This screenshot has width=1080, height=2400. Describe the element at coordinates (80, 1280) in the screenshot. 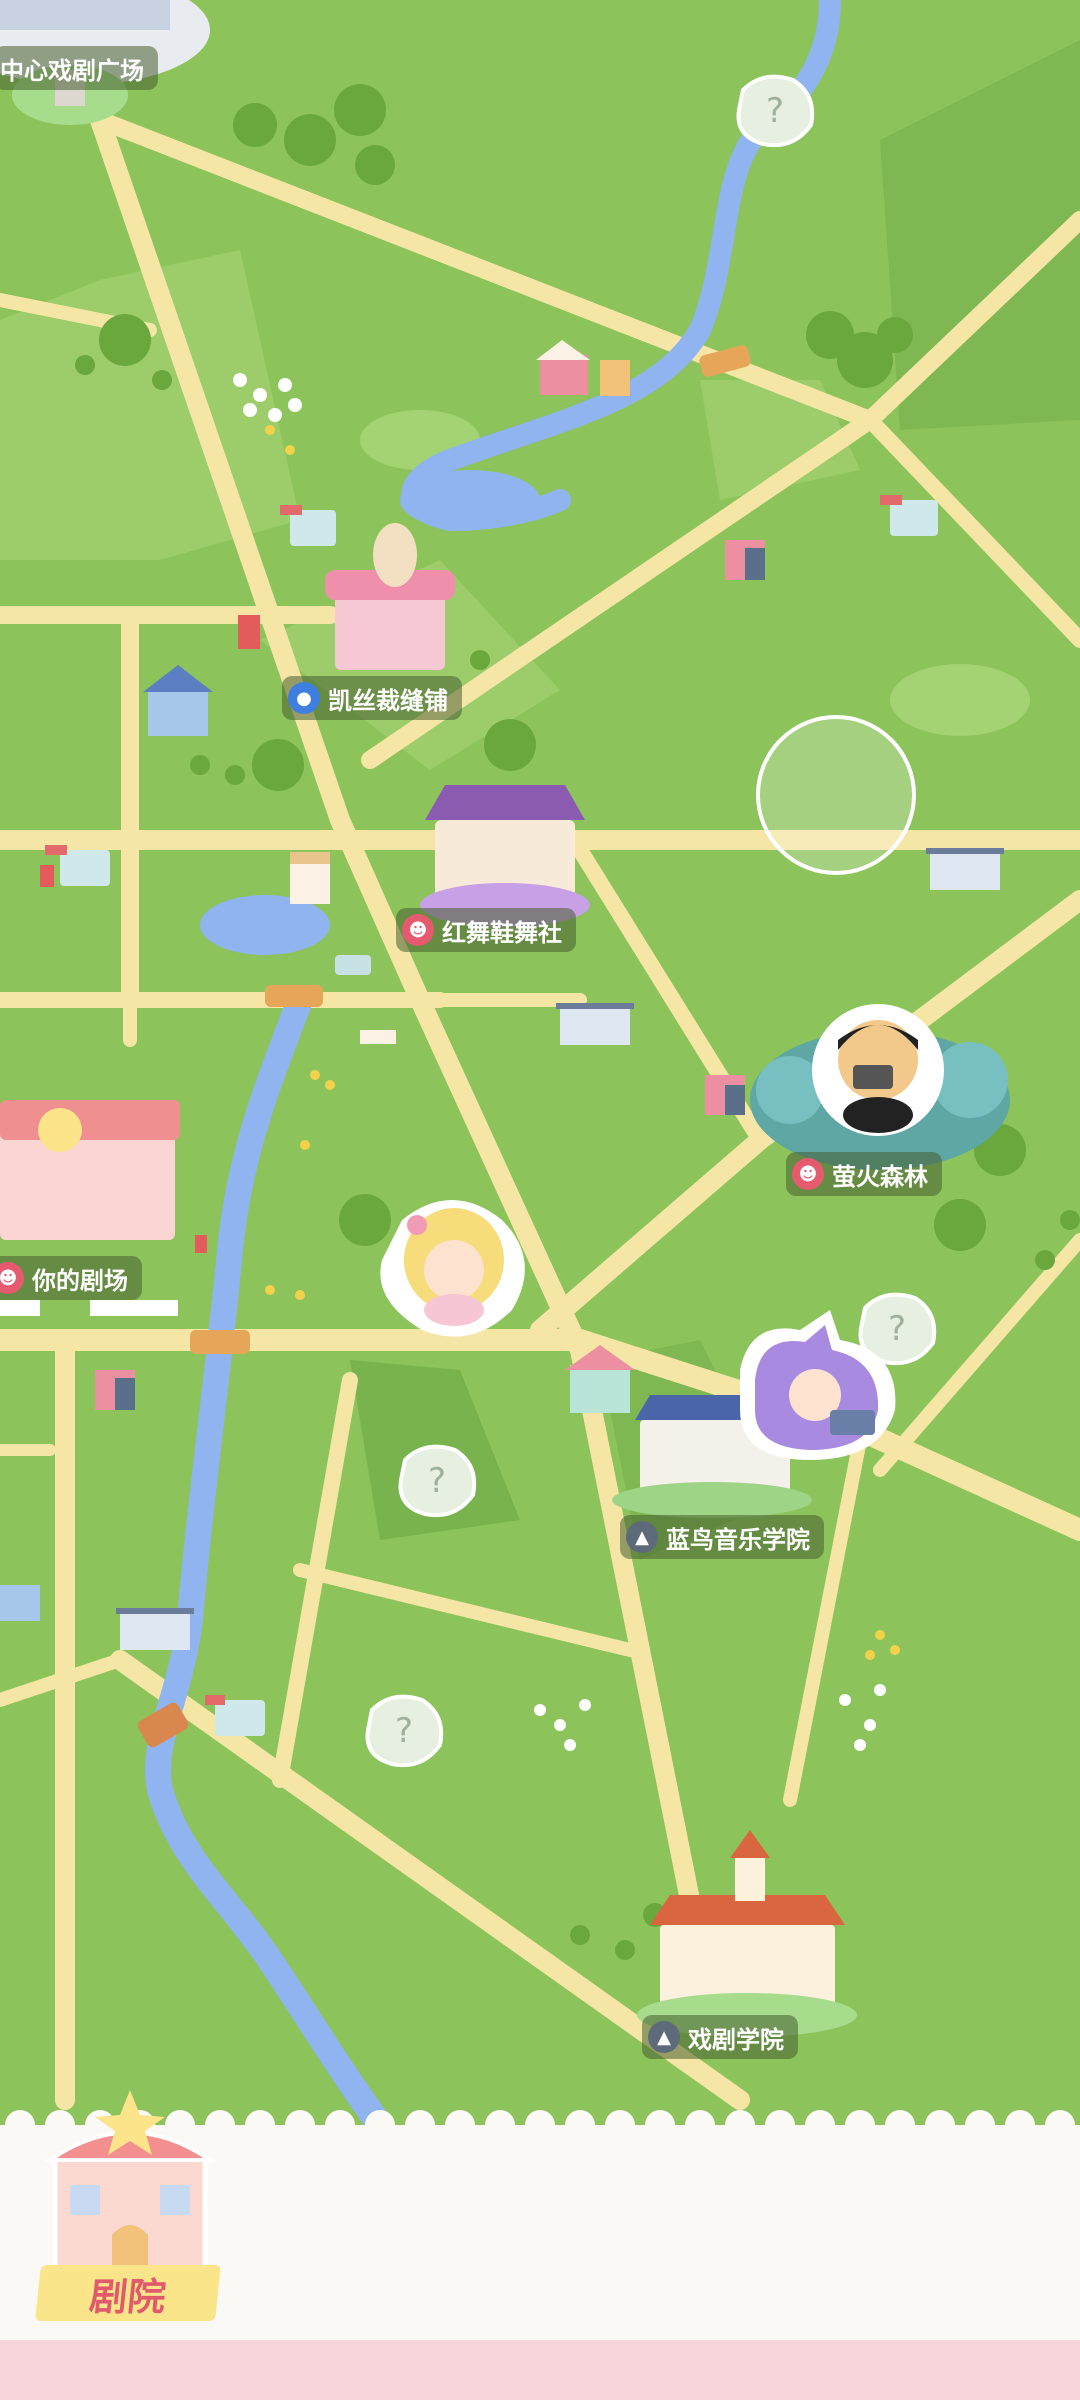

I see `location-label-text: 你的剧场` at that location.